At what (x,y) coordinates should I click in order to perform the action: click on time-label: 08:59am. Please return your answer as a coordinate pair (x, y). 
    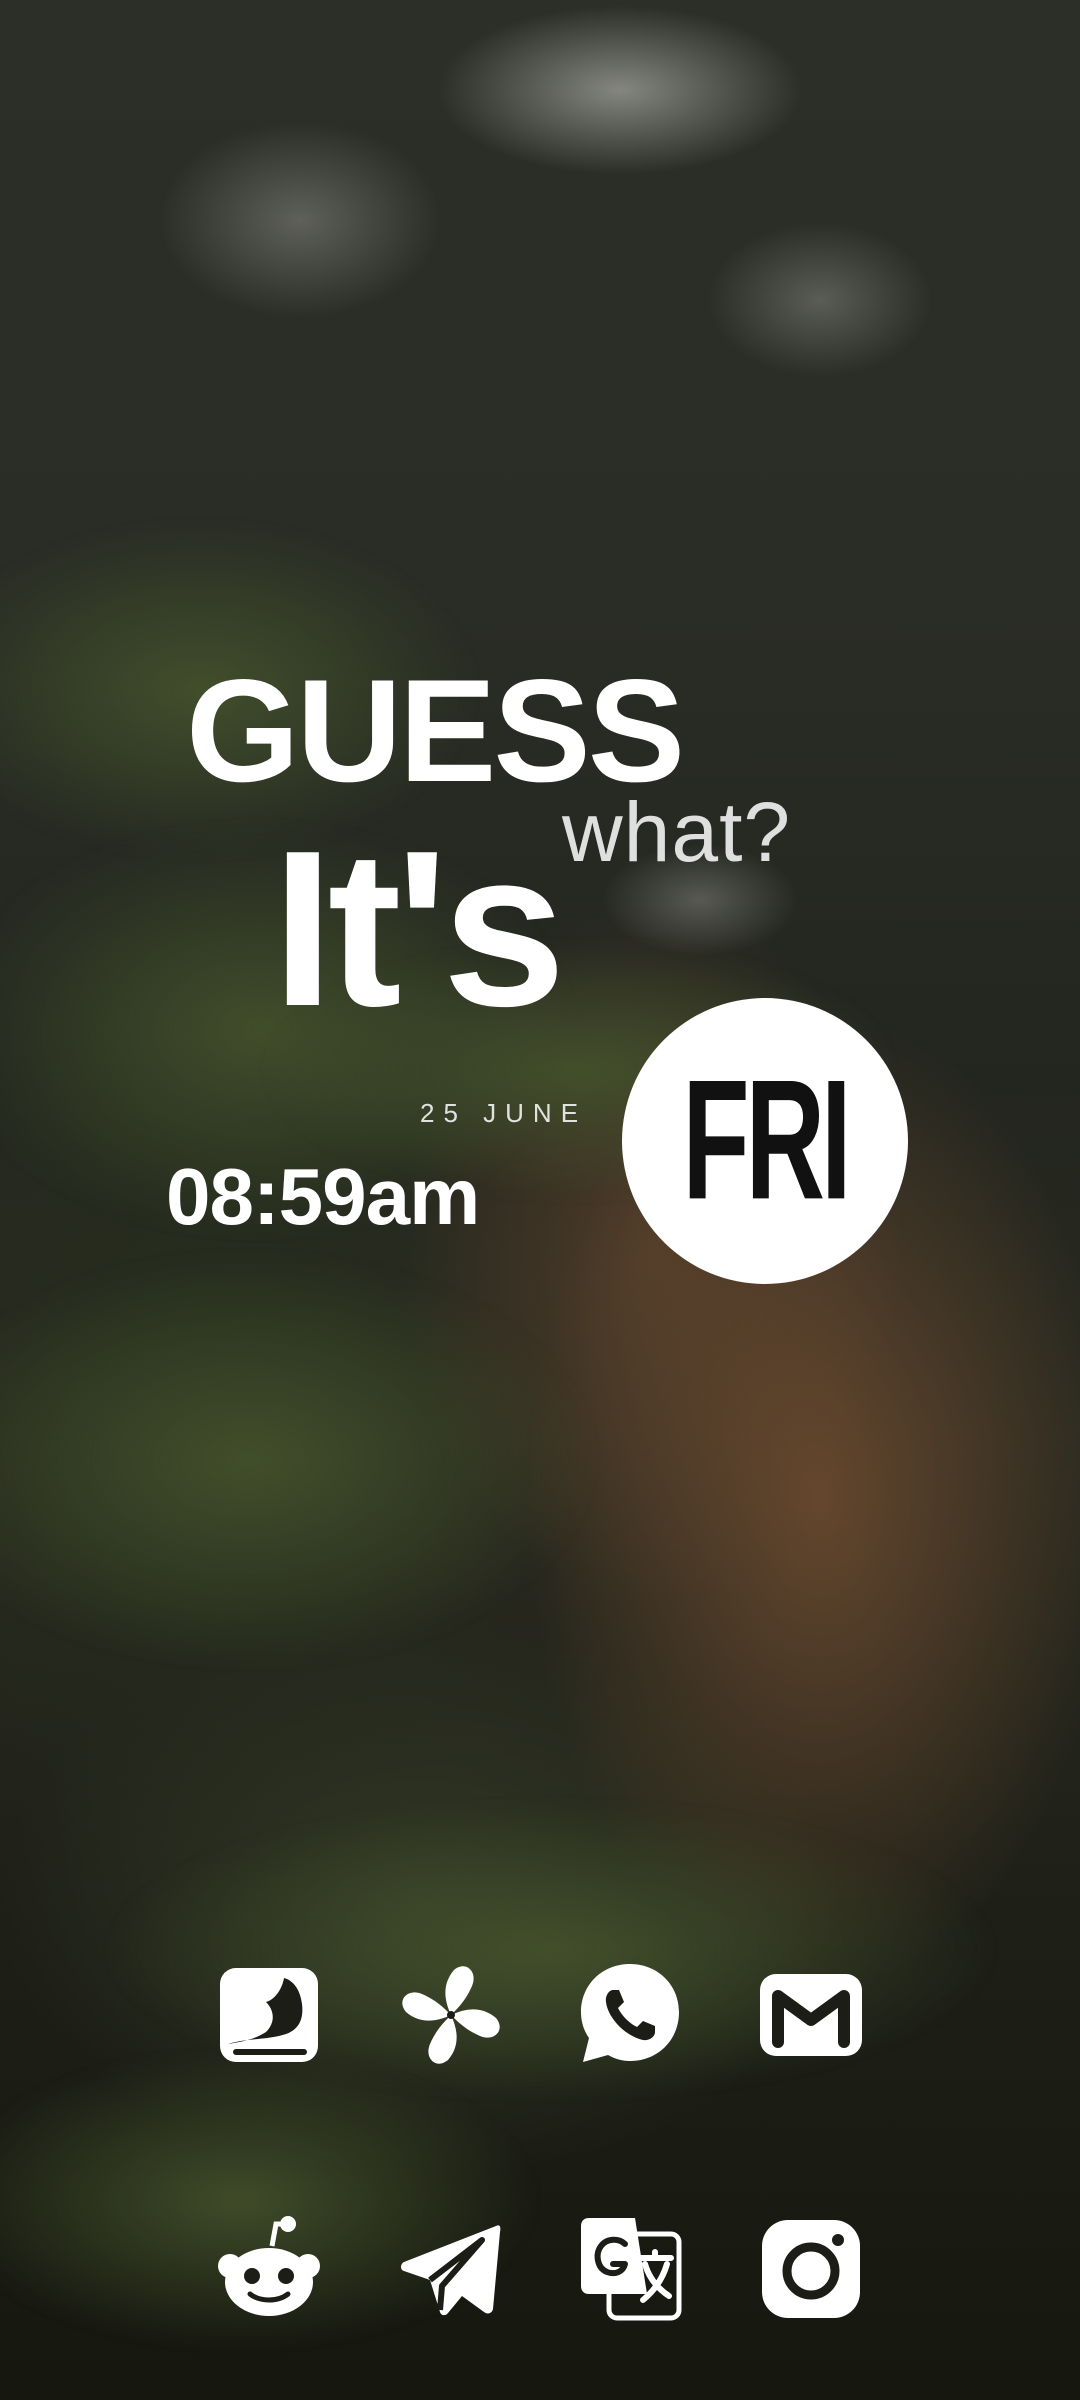
    Looking at the image, I should click on (323, 1197).